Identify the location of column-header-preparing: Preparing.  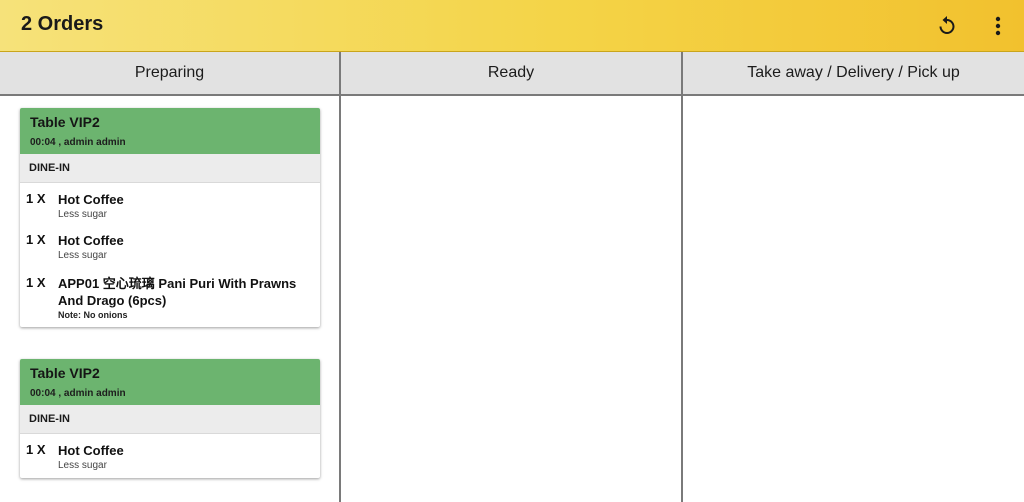
(170, 73).